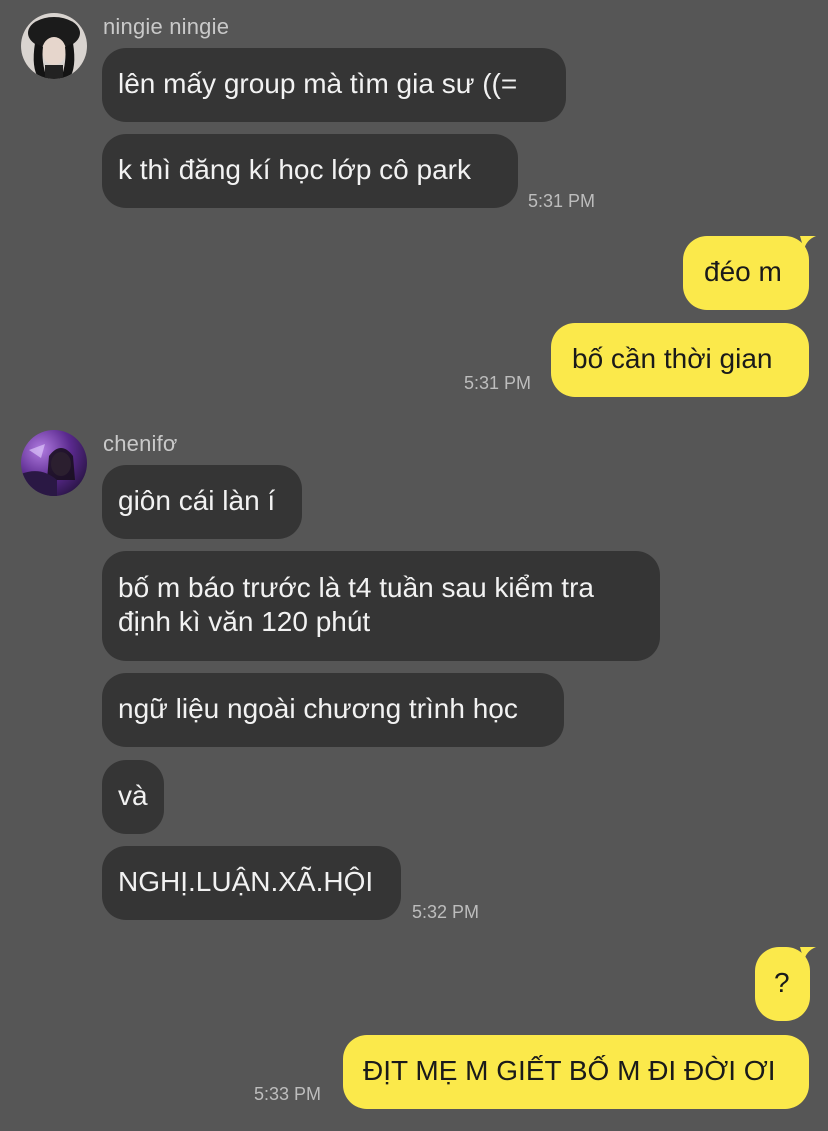  Describe the element at coordinates (680, 360) in the screenshot. I see `message-bubble: bố cần thời gian` at that location.